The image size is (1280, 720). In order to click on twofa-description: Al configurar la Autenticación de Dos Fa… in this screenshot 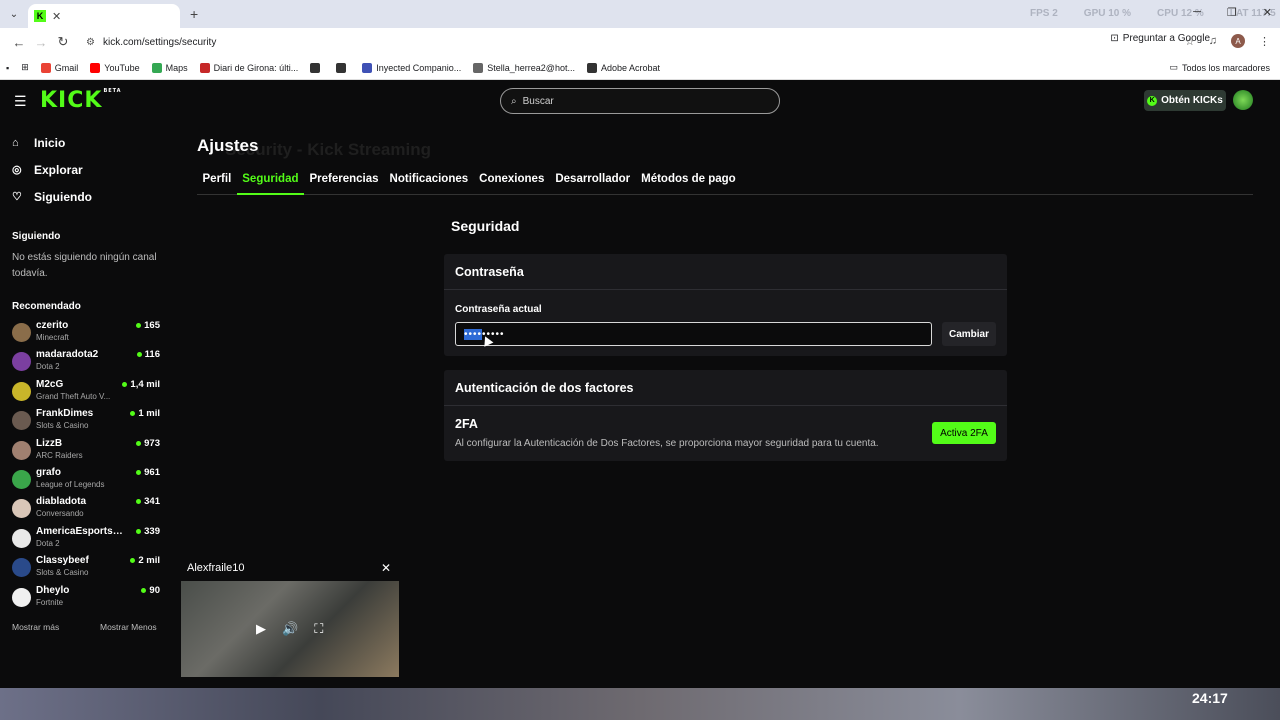, I will do `click(667, 443)`.